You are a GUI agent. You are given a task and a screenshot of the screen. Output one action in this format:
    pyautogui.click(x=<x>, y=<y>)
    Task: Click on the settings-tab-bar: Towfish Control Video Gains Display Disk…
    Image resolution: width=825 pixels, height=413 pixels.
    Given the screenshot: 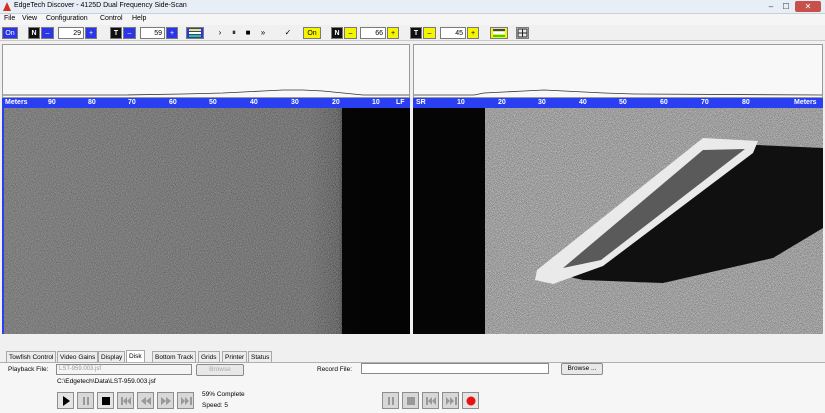 What is the action you would take?
    pyautogui.click(x=412, y=356)
    